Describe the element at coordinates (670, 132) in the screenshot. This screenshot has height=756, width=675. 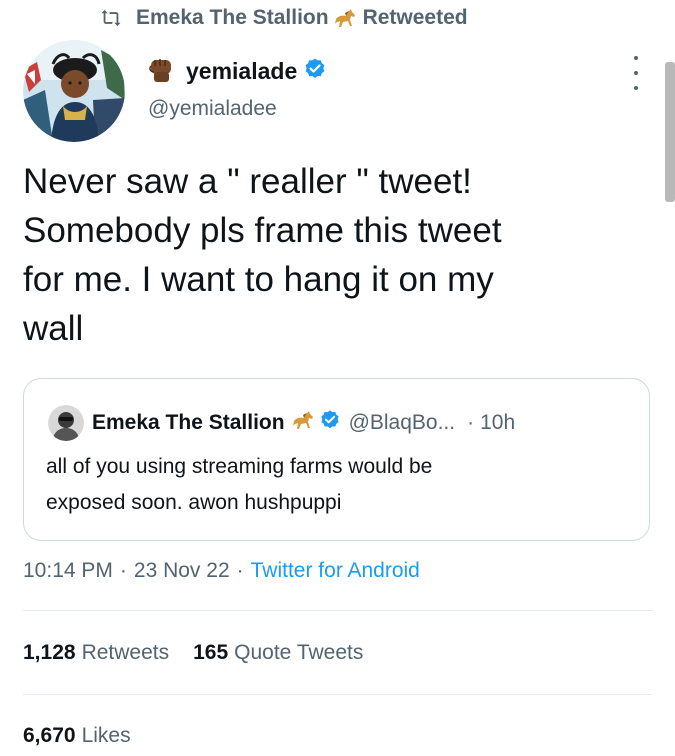
I see `scrollbar` at that location.